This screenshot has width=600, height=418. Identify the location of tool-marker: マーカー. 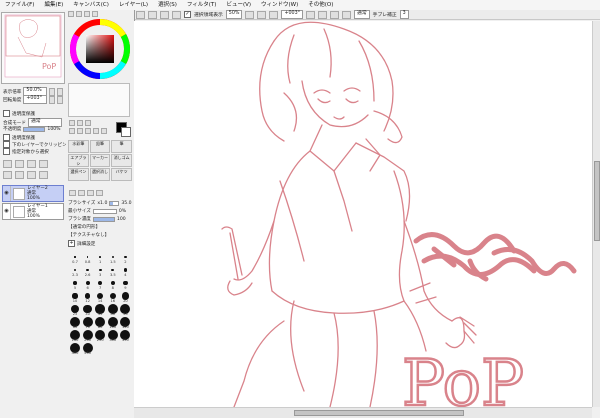
(100, 160).